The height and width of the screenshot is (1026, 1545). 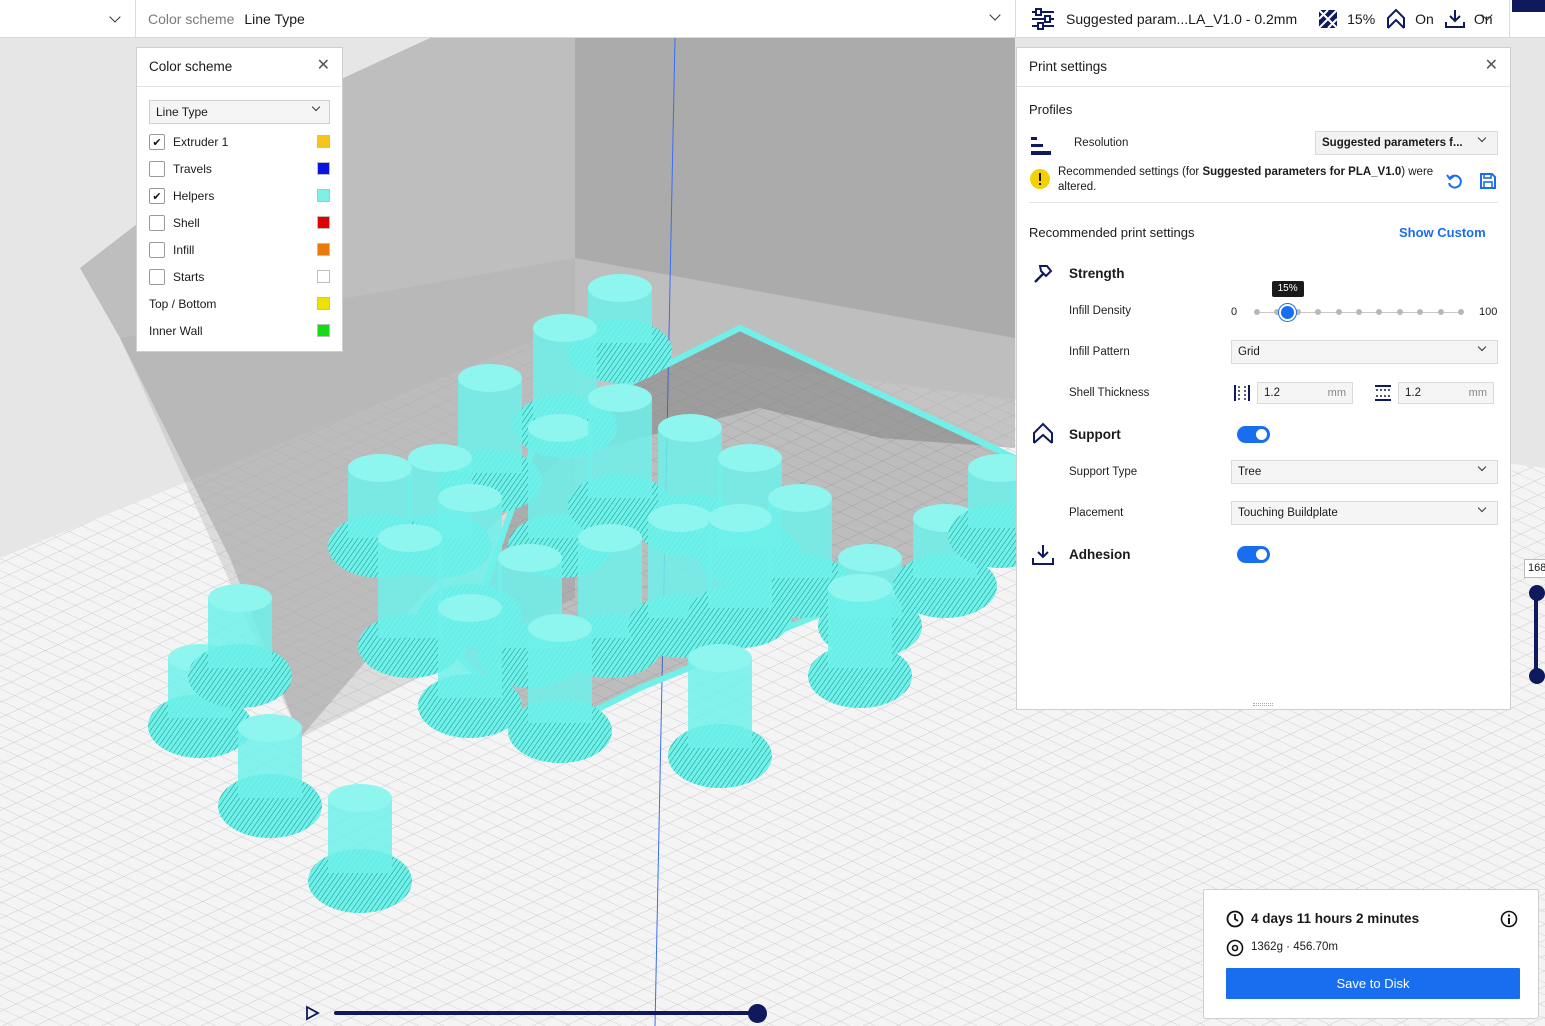 I want to click on hammer-icon, so click(x=1043, y=274).